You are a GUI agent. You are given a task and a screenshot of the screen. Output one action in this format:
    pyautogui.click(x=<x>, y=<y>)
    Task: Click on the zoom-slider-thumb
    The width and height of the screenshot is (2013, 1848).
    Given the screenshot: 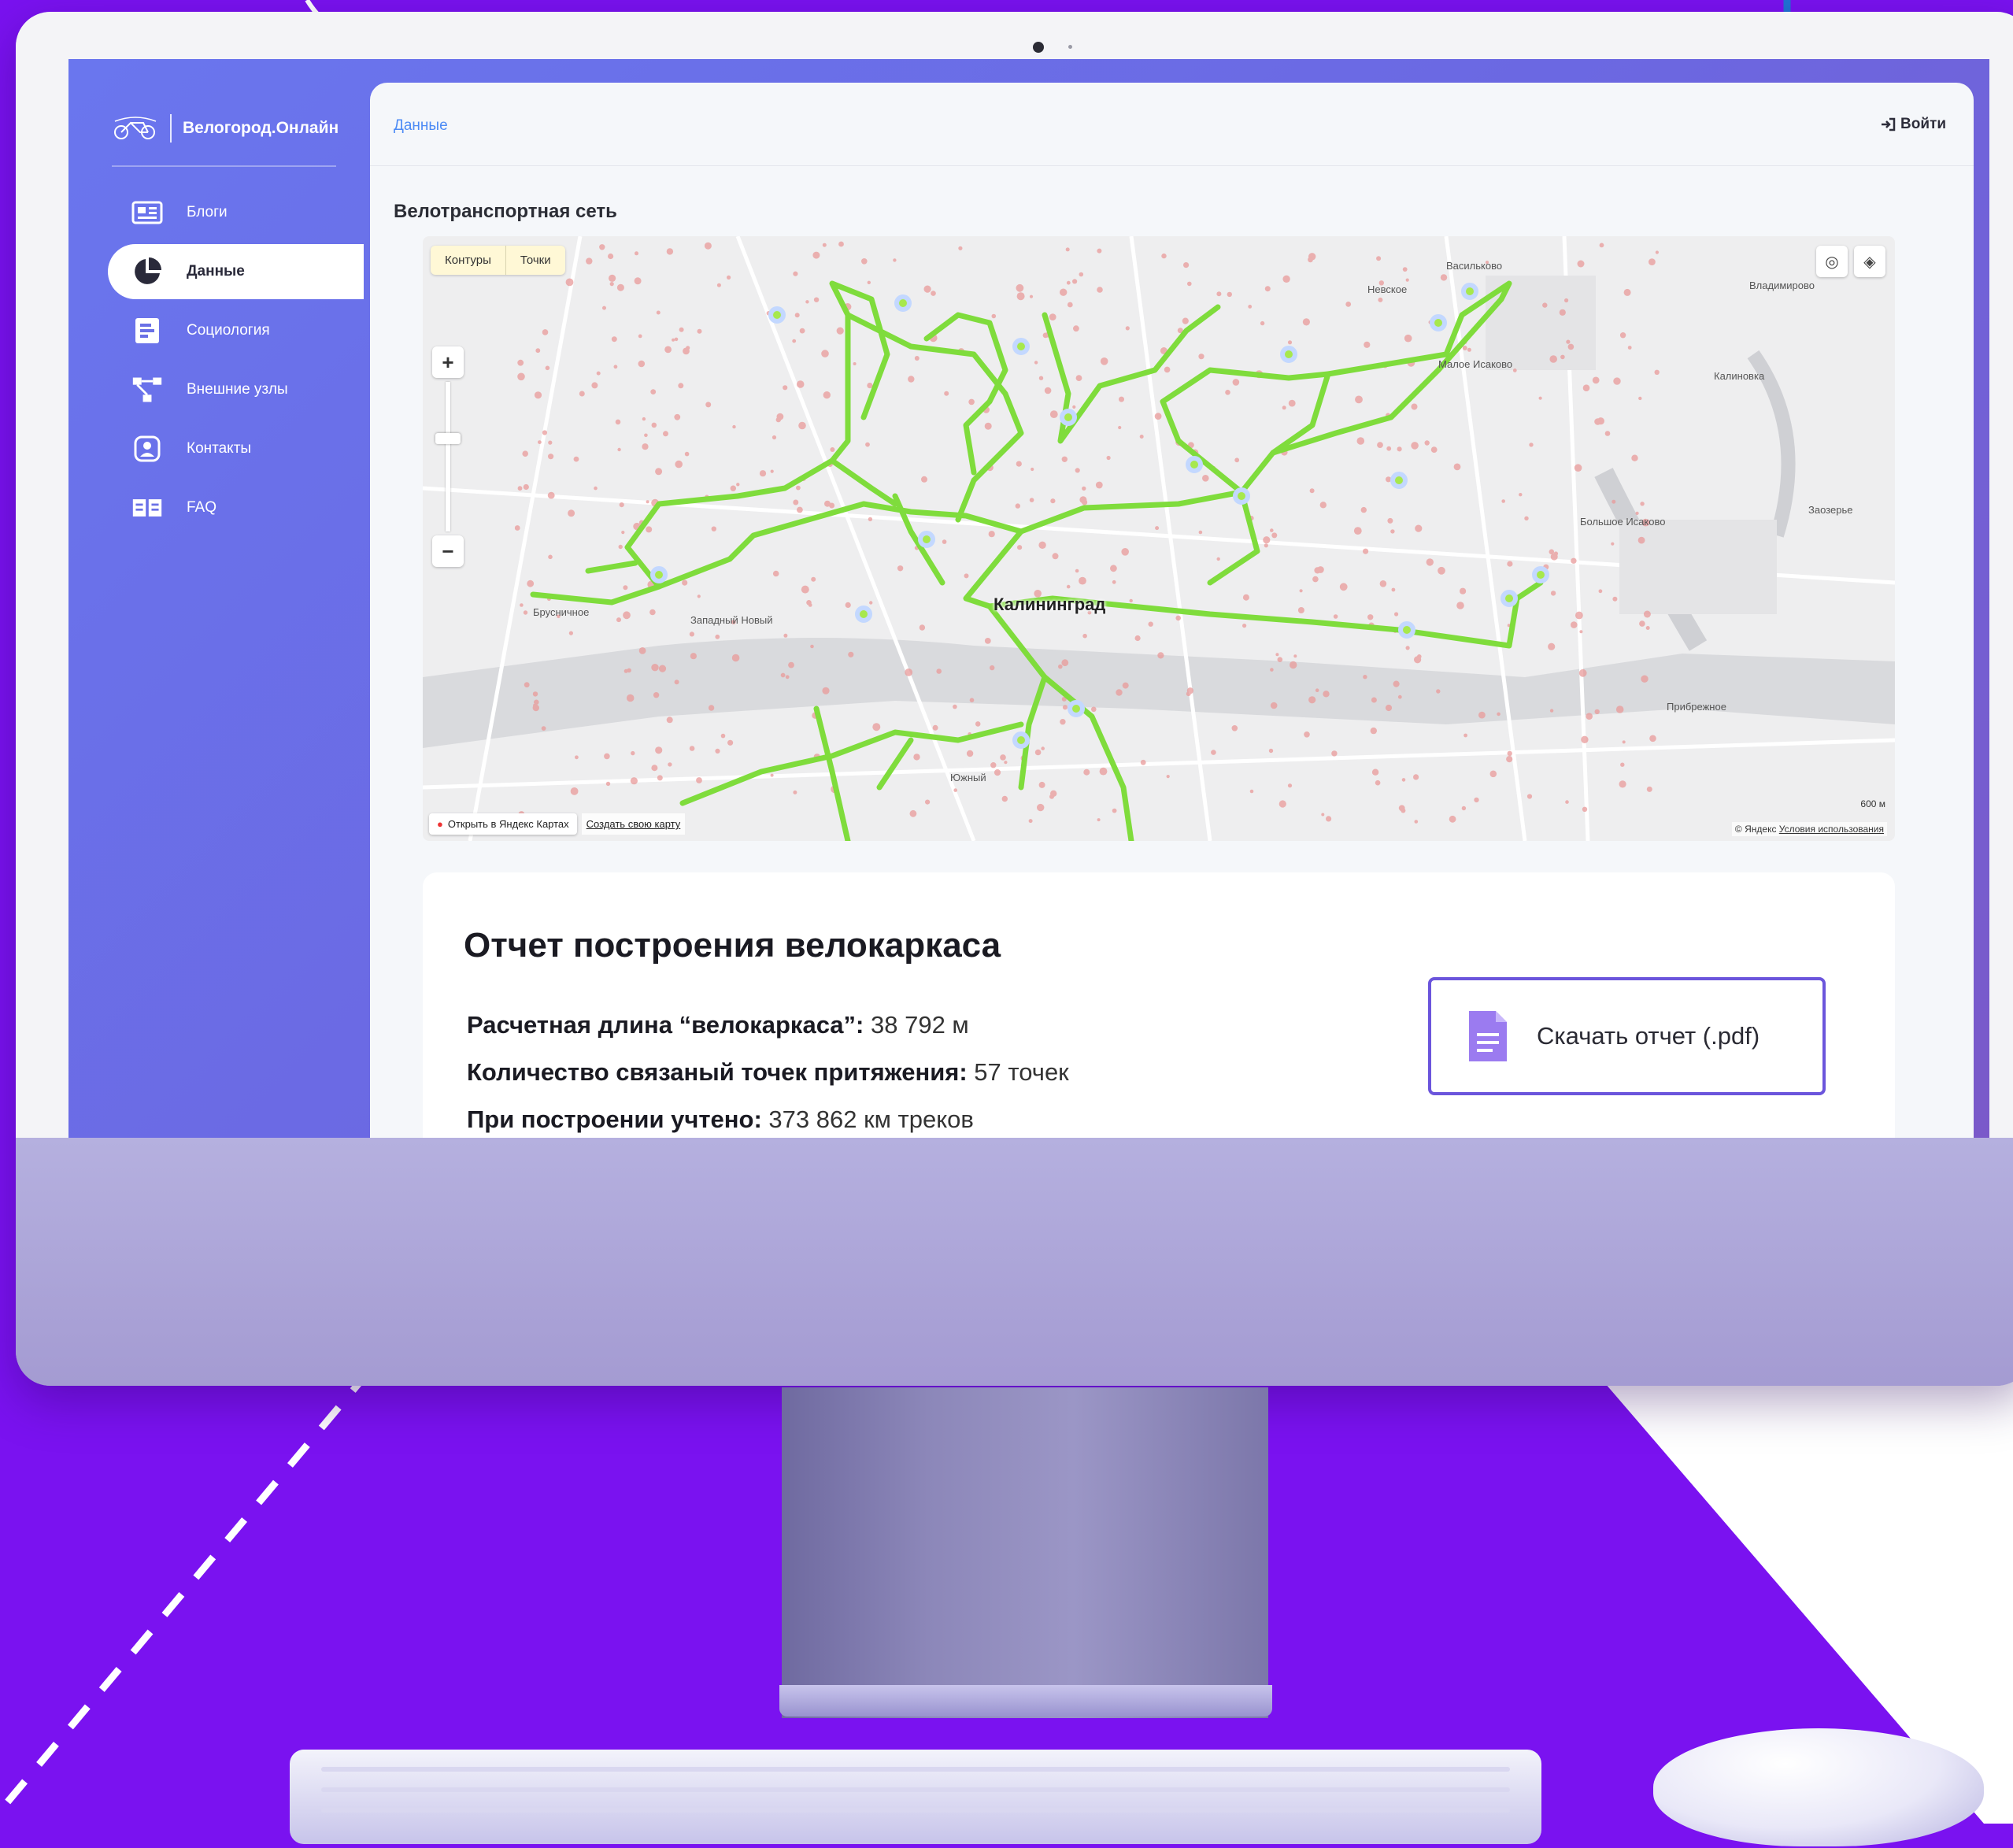 What is the action you would take?
    pyautogui.click(x=448, y=439)
    